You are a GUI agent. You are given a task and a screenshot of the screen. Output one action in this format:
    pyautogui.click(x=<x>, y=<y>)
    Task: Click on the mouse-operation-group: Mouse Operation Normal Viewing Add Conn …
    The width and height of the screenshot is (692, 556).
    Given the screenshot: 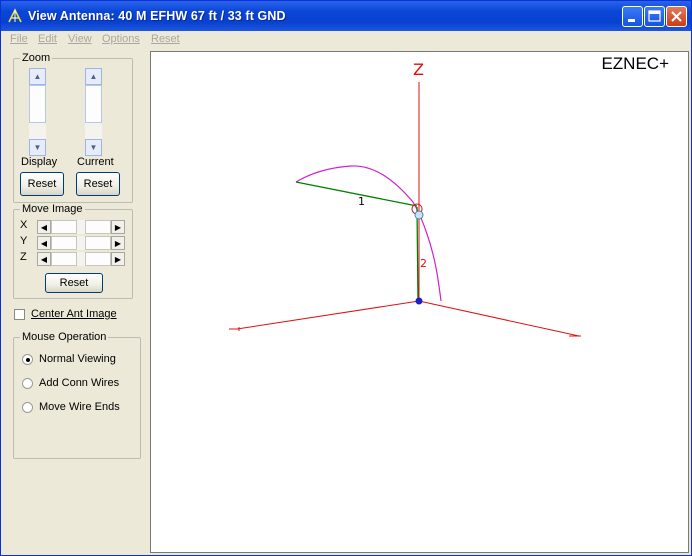 What is the action you would take?
    pyautogui.click(x=77, y=395)
    